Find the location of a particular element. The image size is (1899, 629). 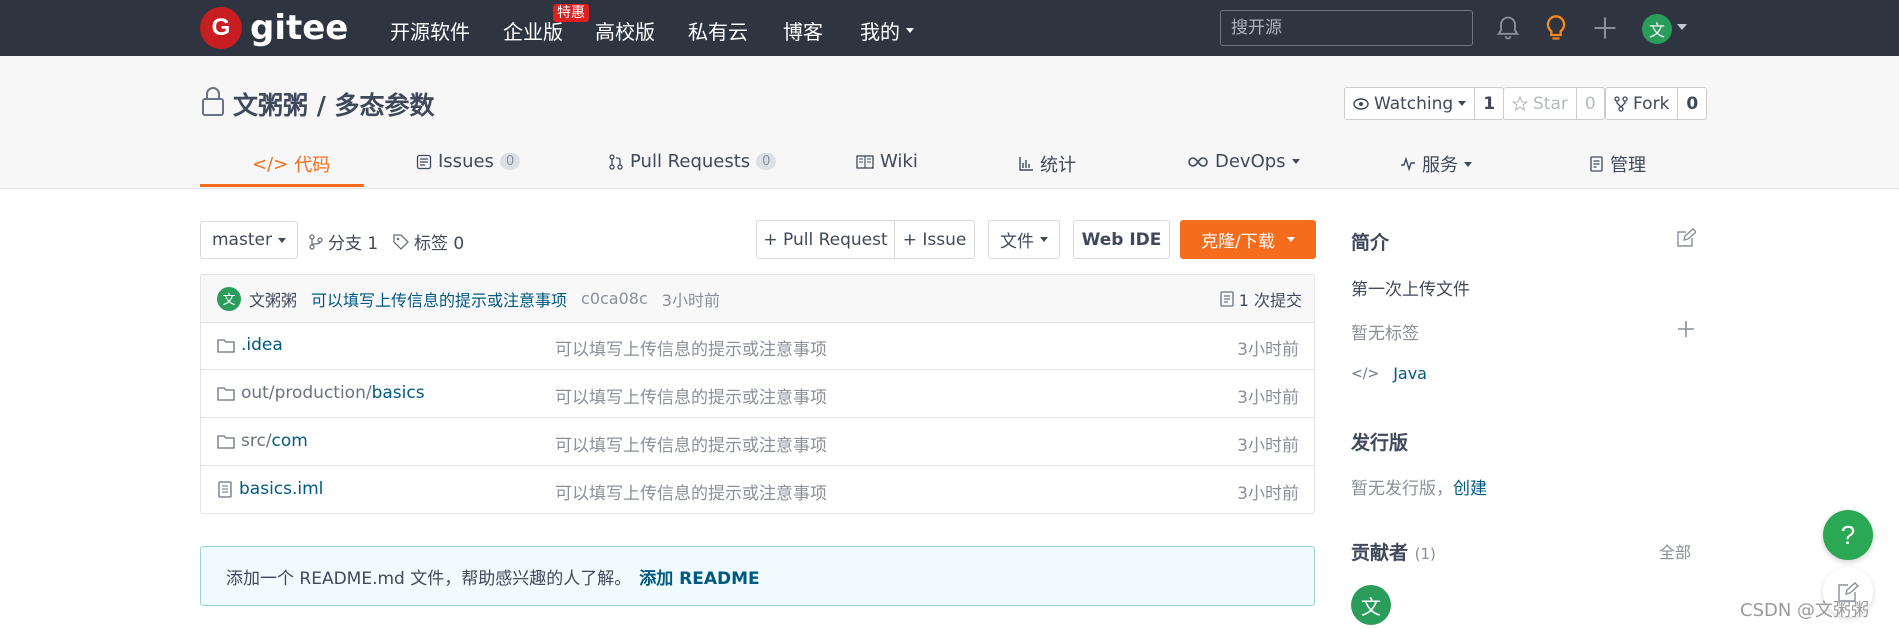

commit-author: 文粥粥 is located at coordinates (273, 299).